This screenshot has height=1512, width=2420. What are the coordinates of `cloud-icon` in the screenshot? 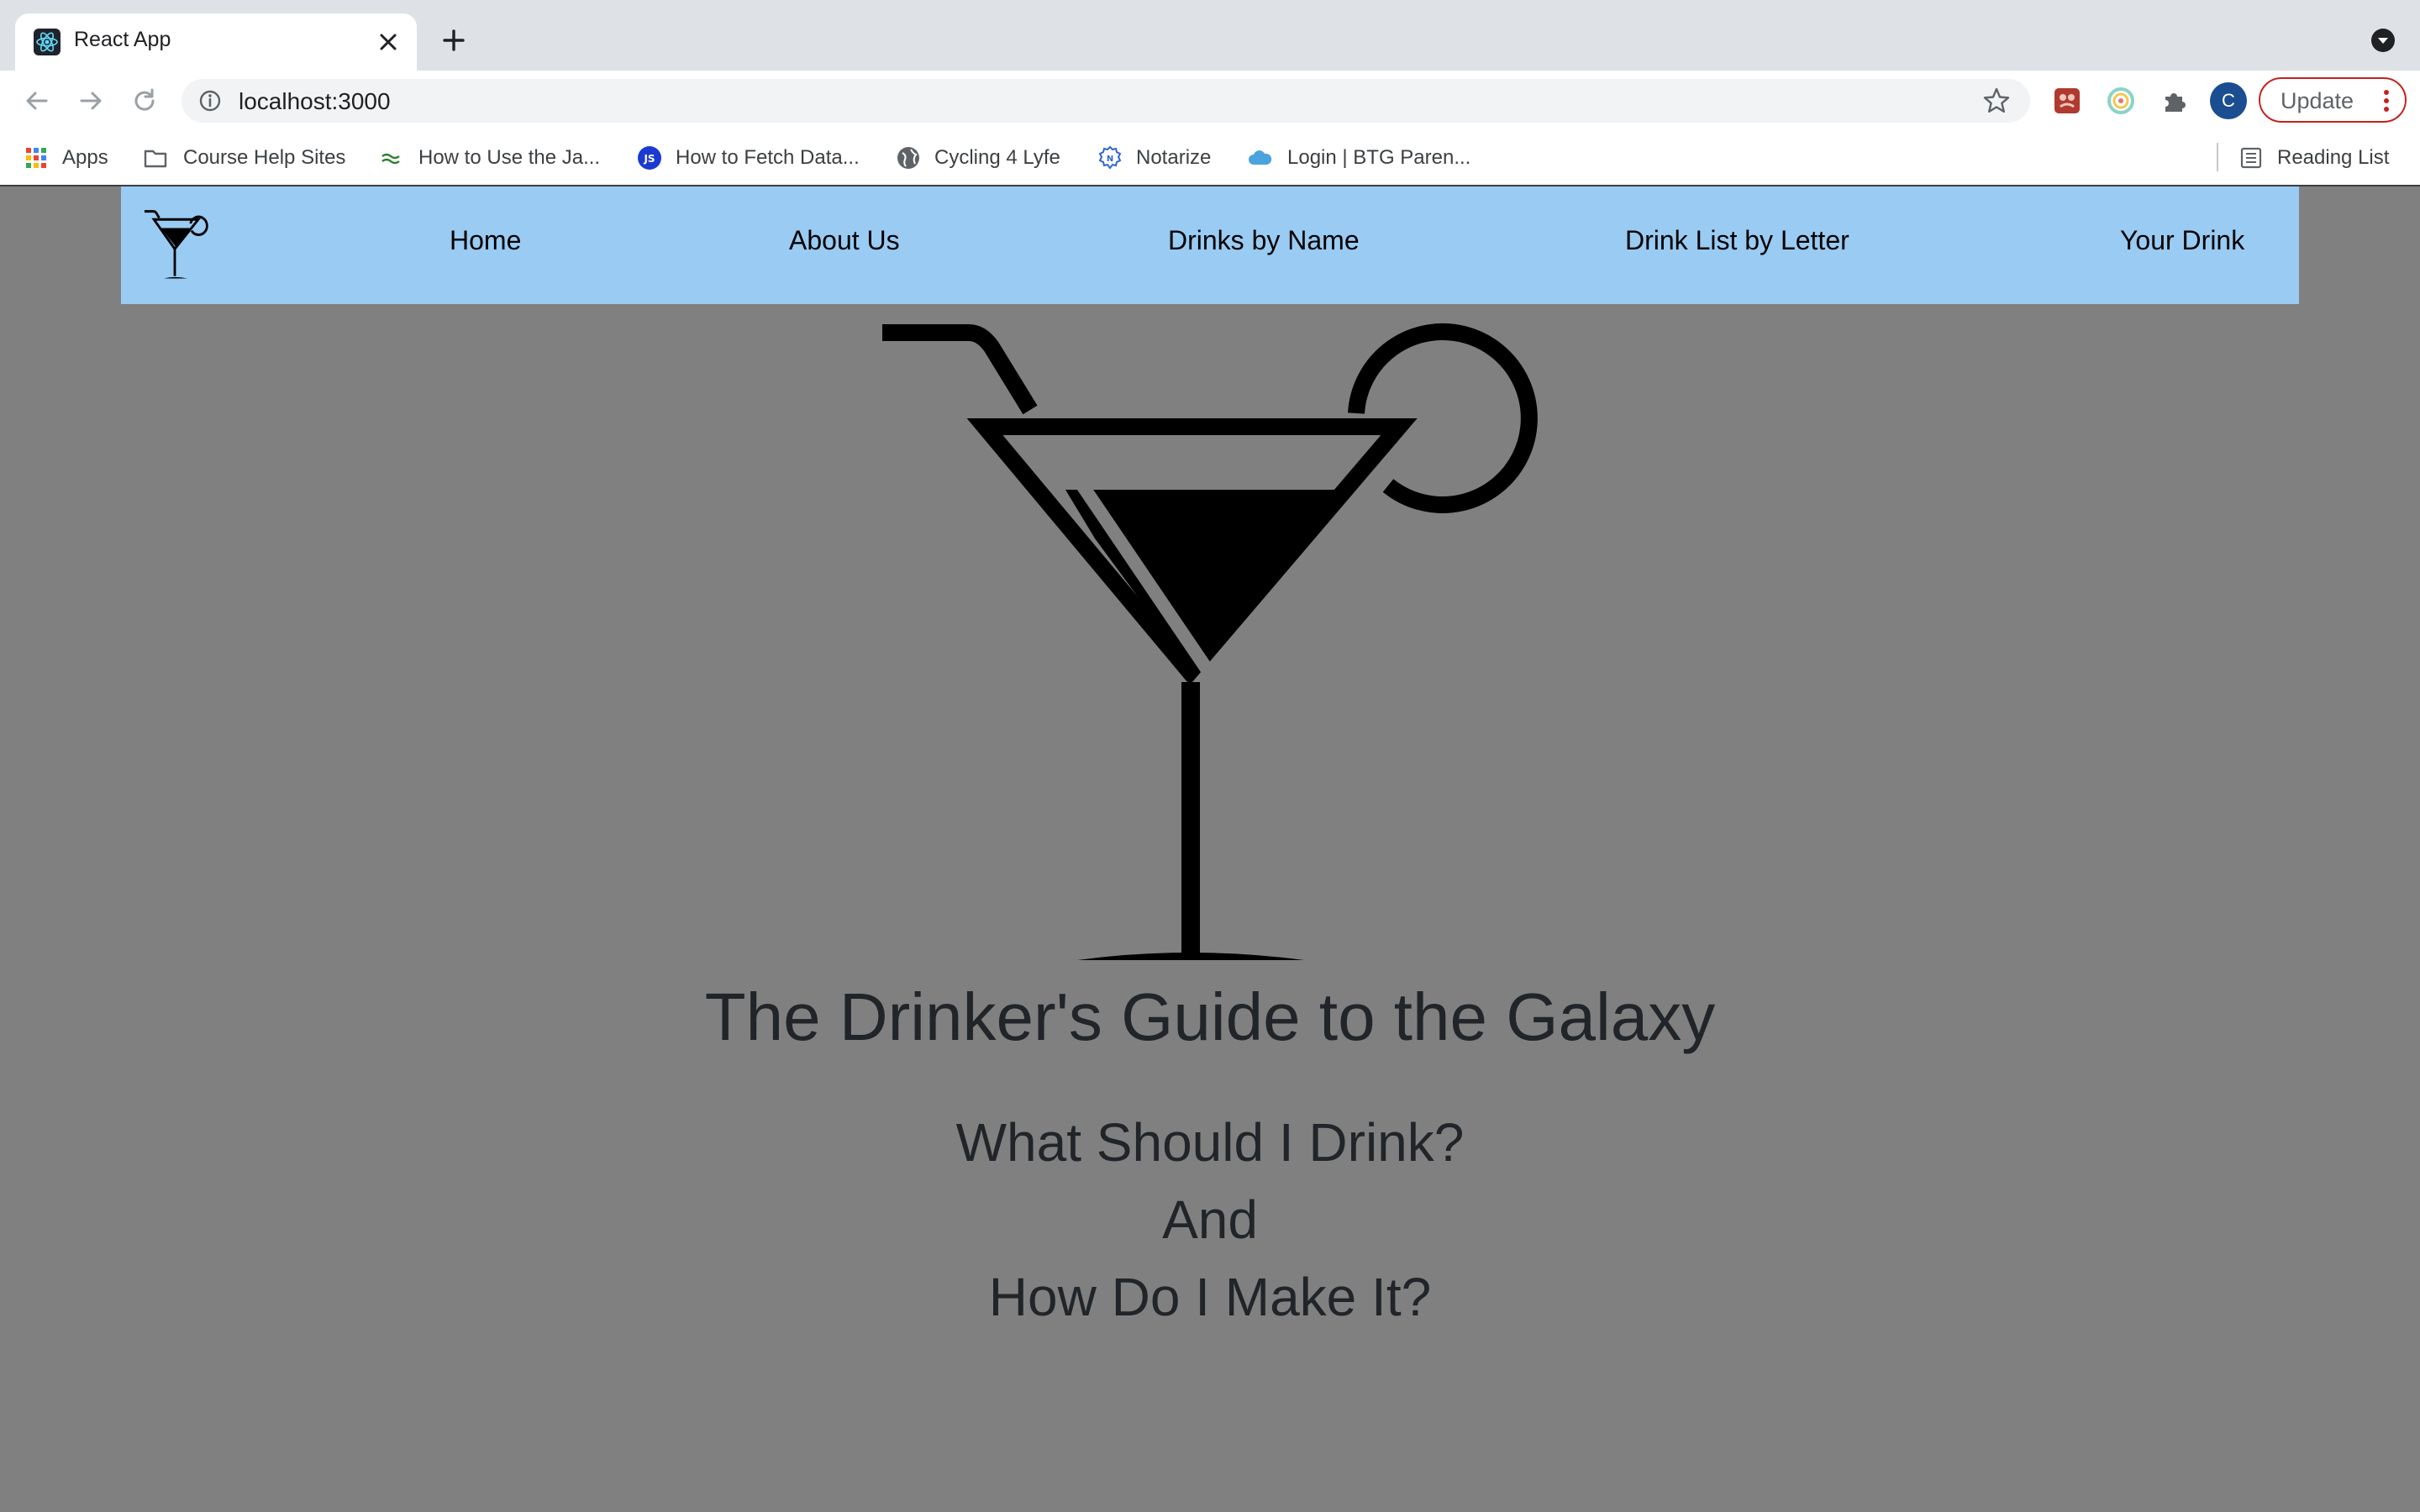 It's located at (1260, 157).